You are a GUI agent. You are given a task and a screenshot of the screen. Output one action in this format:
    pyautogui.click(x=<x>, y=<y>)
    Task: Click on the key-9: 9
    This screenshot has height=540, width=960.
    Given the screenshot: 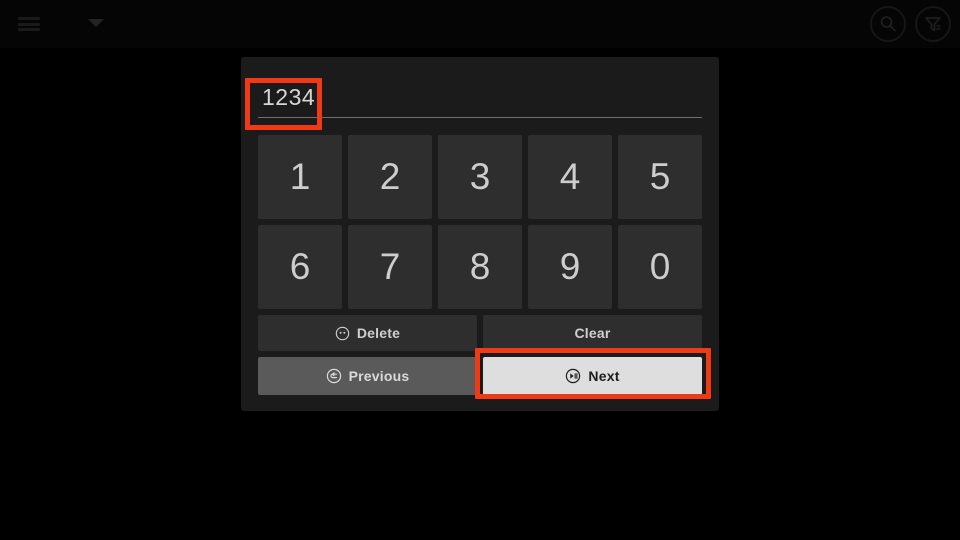 What is the action you would take?
    pyautogui.click(x=570, y=267)
    